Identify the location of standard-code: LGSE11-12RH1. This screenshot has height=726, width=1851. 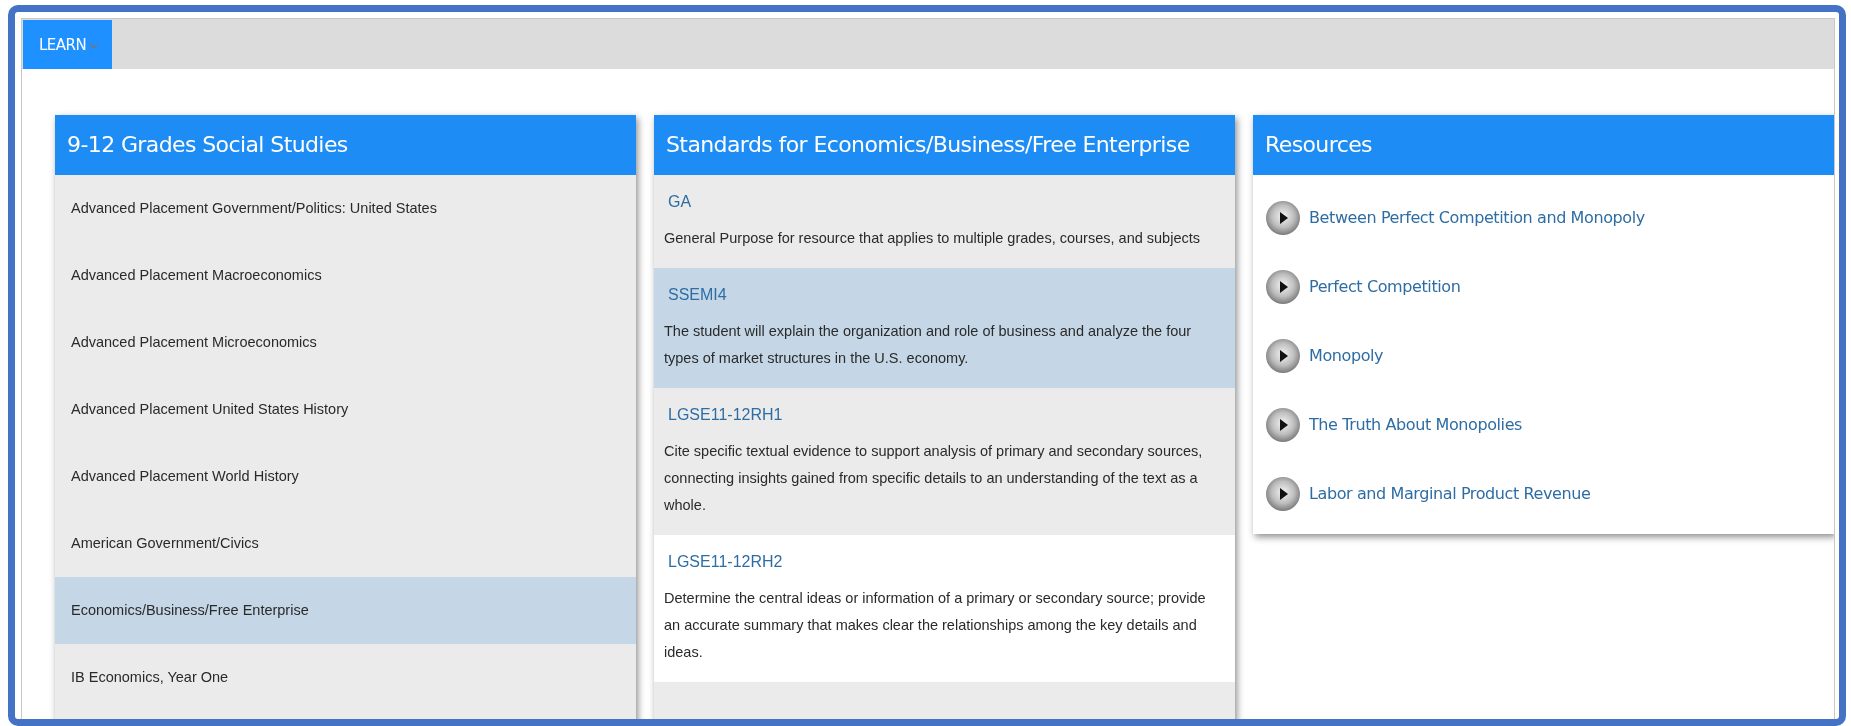
(725, 415).